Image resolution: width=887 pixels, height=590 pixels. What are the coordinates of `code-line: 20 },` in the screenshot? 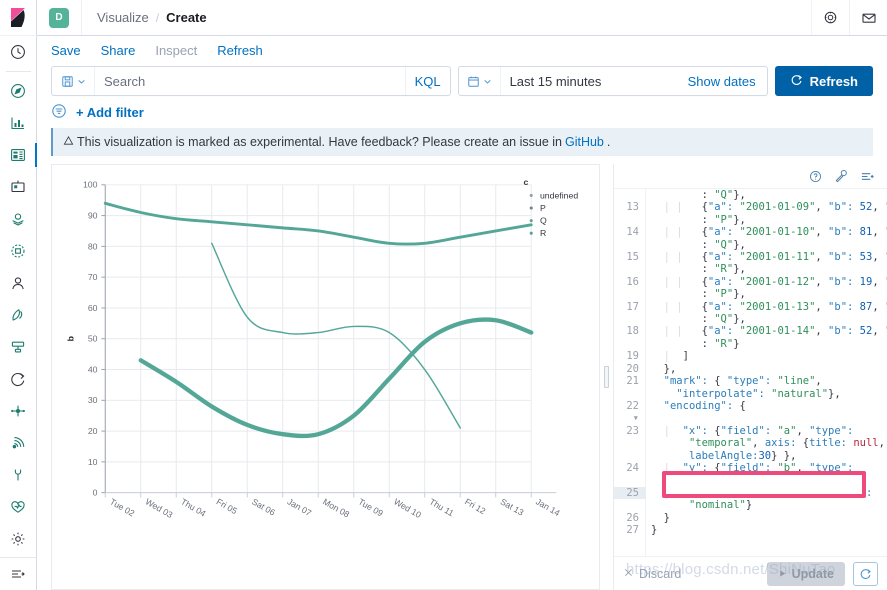 It's located at (750, 369).